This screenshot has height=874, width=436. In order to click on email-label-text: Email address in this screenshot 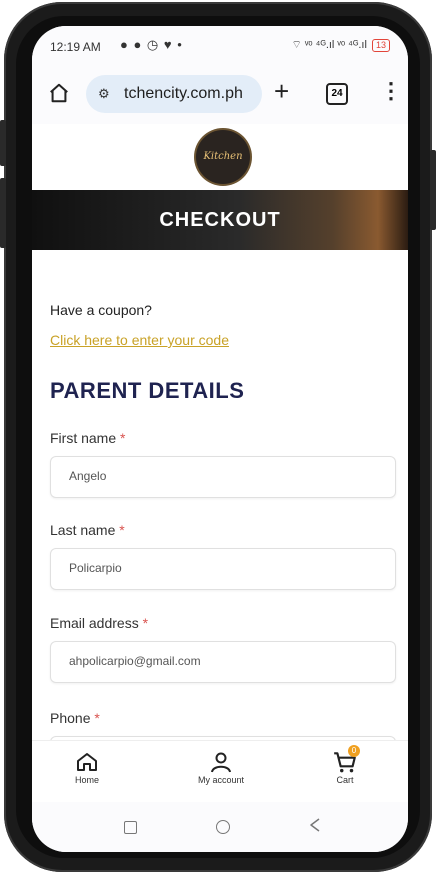, I will do `click(94, 623)`.